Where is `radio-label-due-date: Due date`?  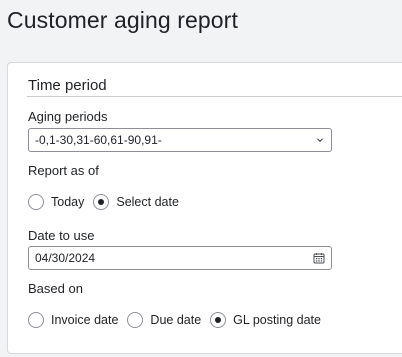
radio-label-due-date: Due date is located at coordinates (176, 320).